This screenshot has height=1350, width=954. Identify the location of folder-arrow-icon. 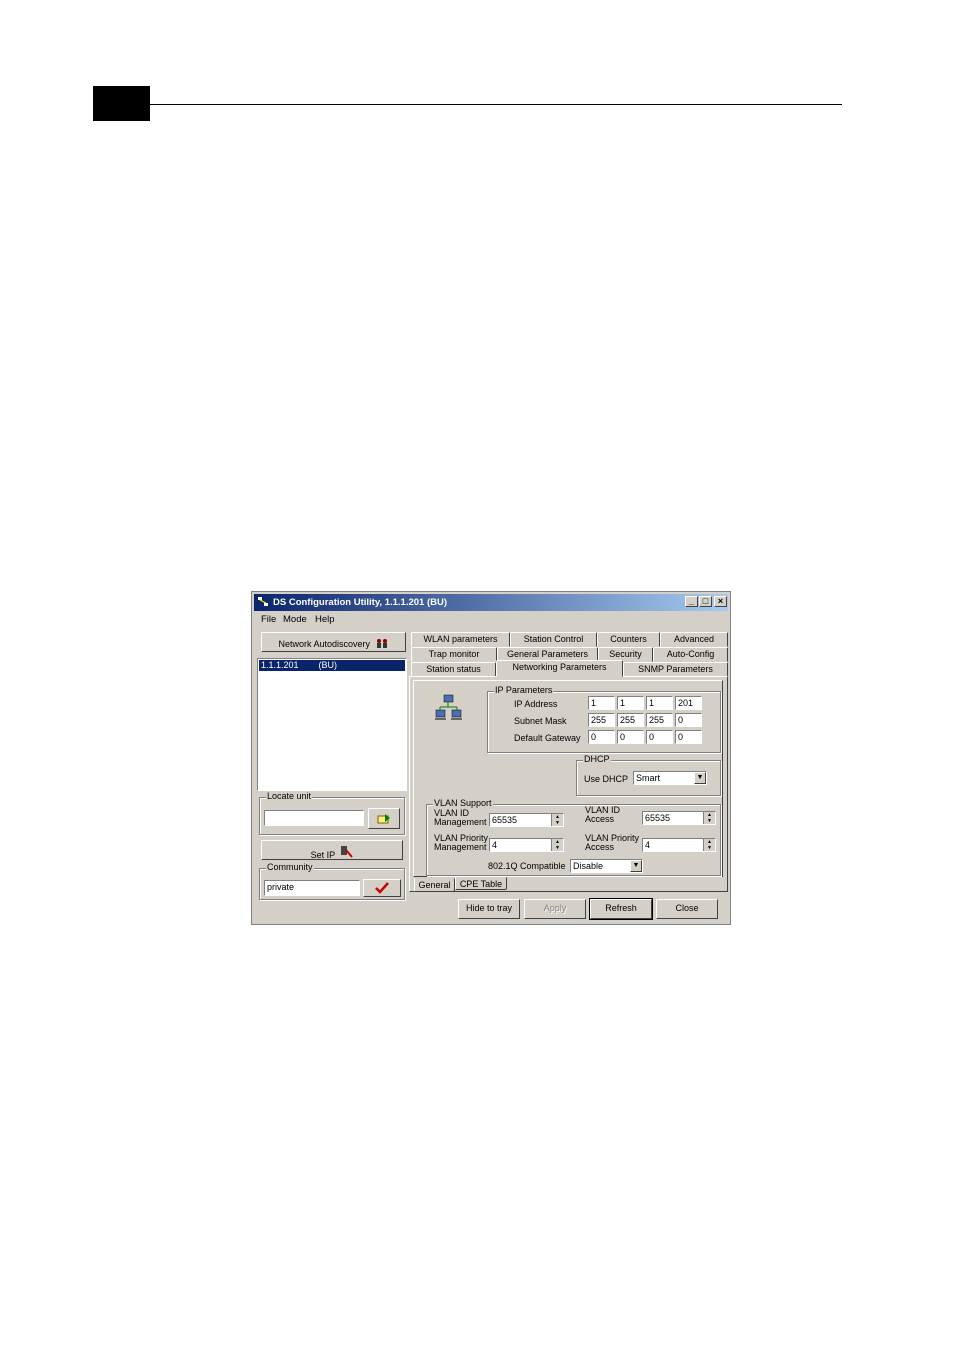
(383, 819).